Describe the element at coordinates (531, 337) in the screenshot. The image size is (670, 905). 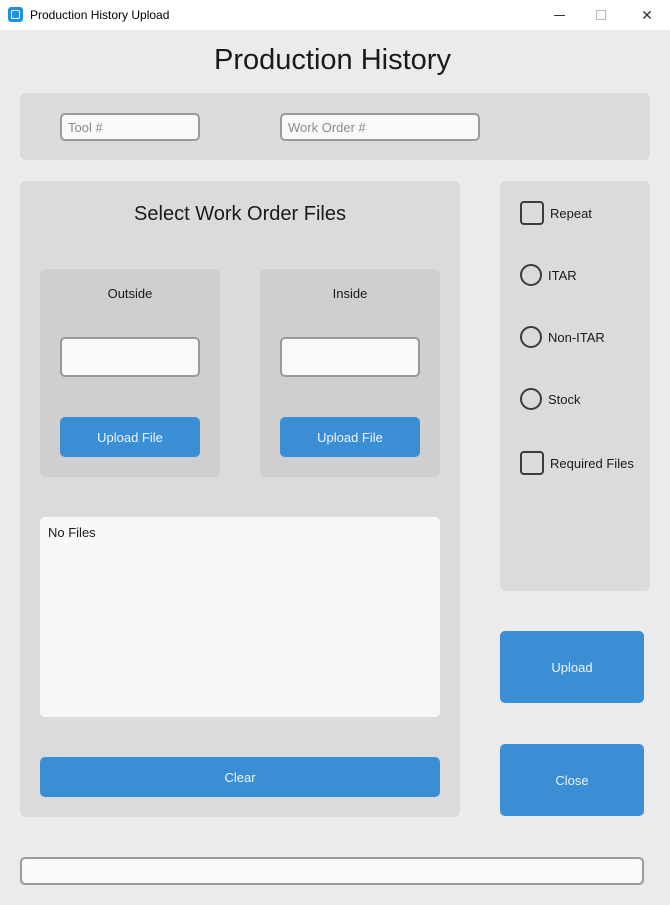
I see `non-itar-radio` at that location.